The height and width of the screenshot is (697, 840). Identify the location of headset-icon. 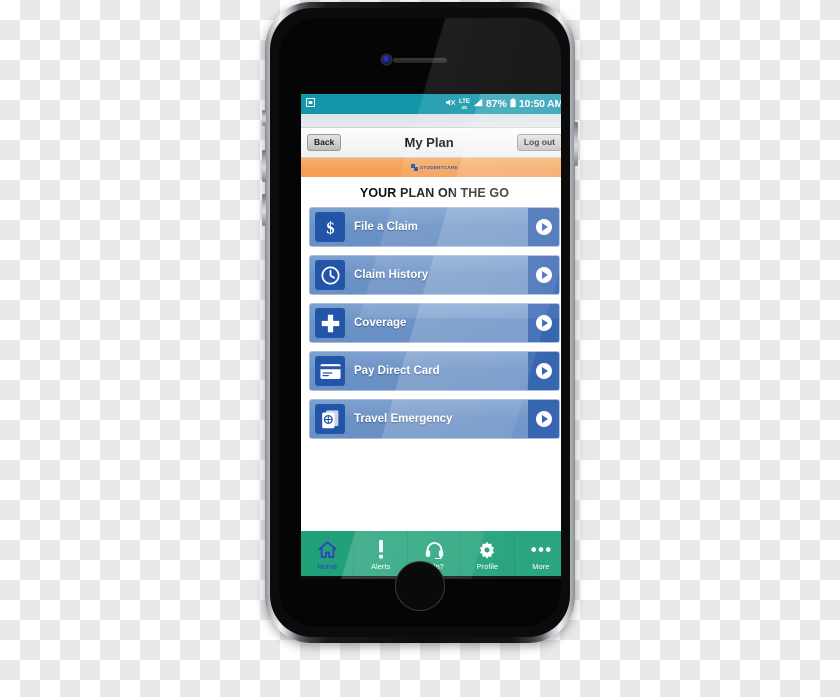
(434, 550).